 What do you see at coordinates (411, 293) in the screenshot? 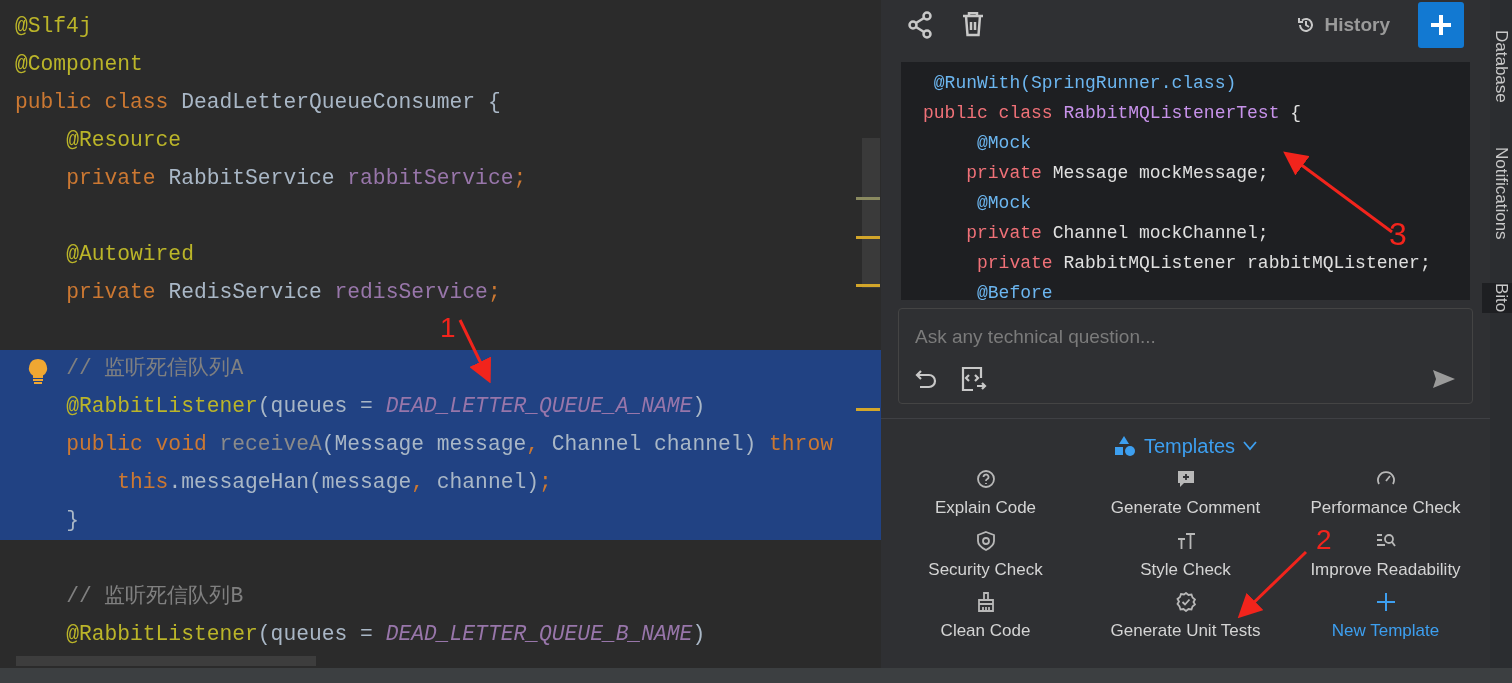
I see `code-token: redisService` at bounding box center [411, 293].